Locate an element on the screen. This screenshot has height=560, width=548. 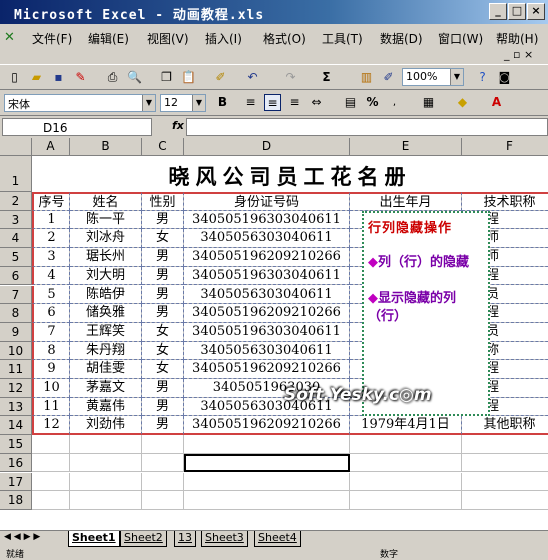
table-cell: 1 is located at coordinates (51, 220).